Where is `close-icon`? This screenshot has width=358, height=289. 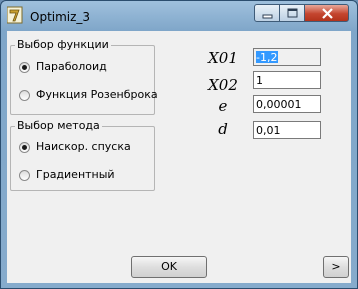
close-icon is located at coordinates (327, 13).